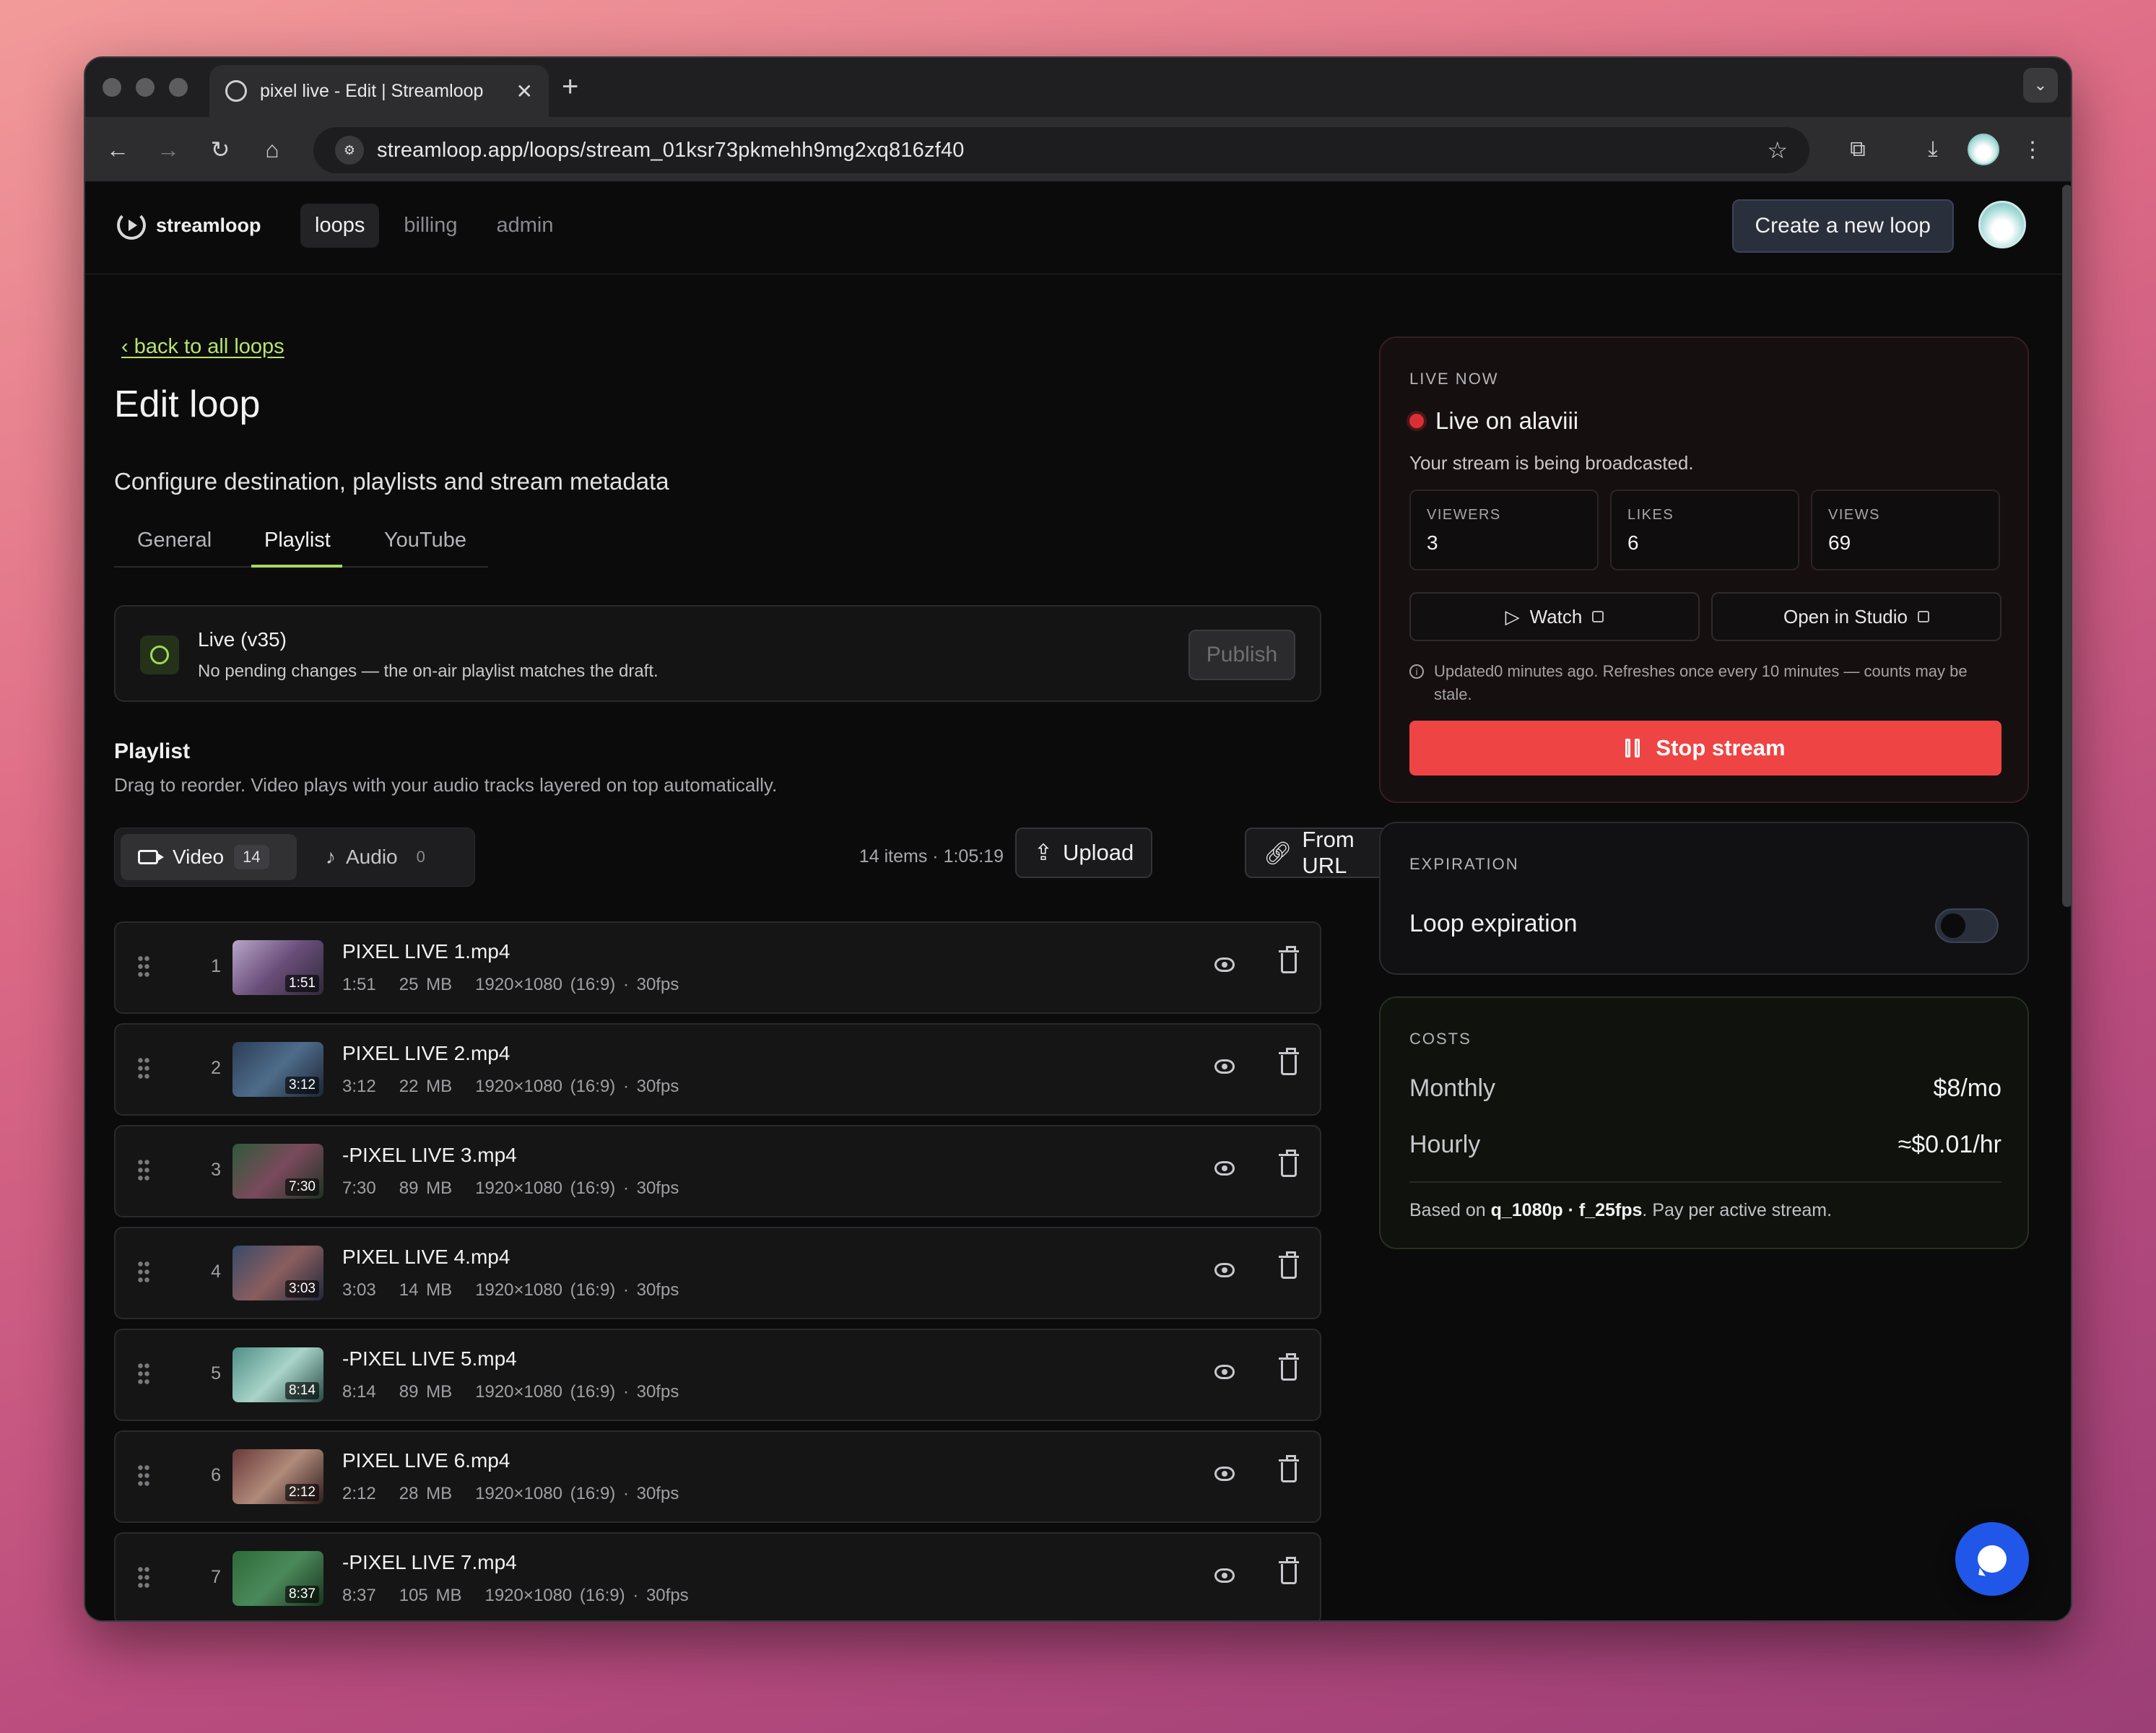  What do you see at coordinates (359, 1188) in the screenshot?
I see `item-duration: 7:30` at bounding box center [359, 1188].